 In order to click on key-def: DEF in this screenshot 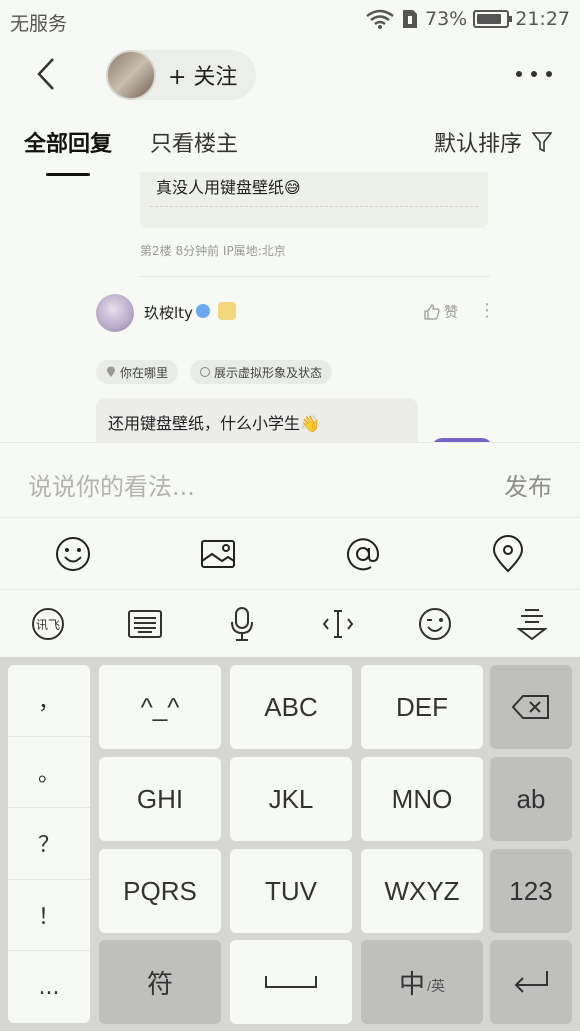, I will do `click(422, 707)`.